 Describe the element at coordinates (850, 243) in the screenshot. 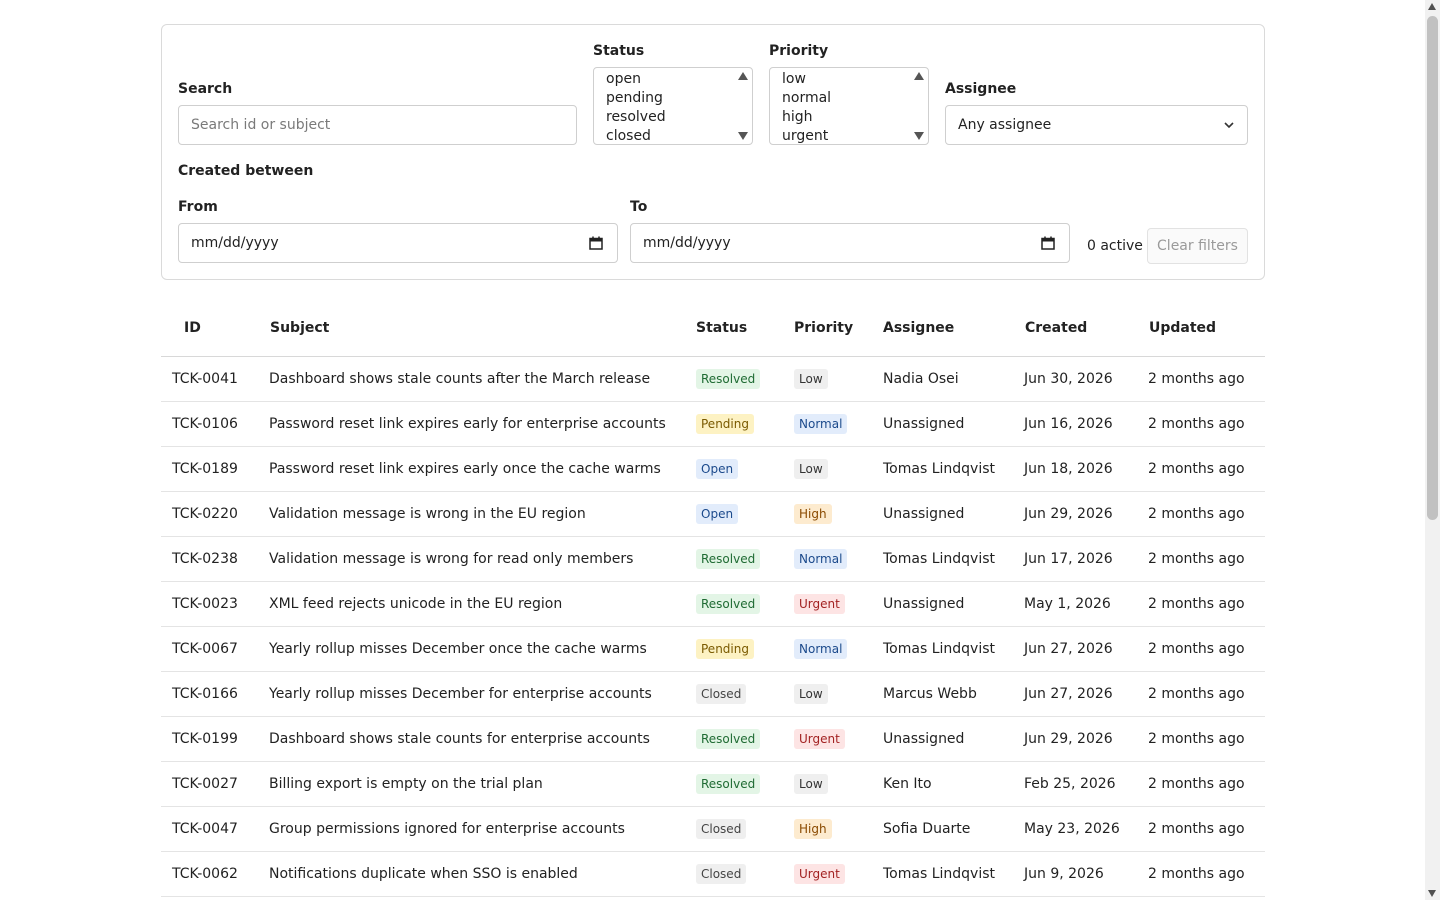

I see `to-date-input: mm/dd/yyyy` at that location.